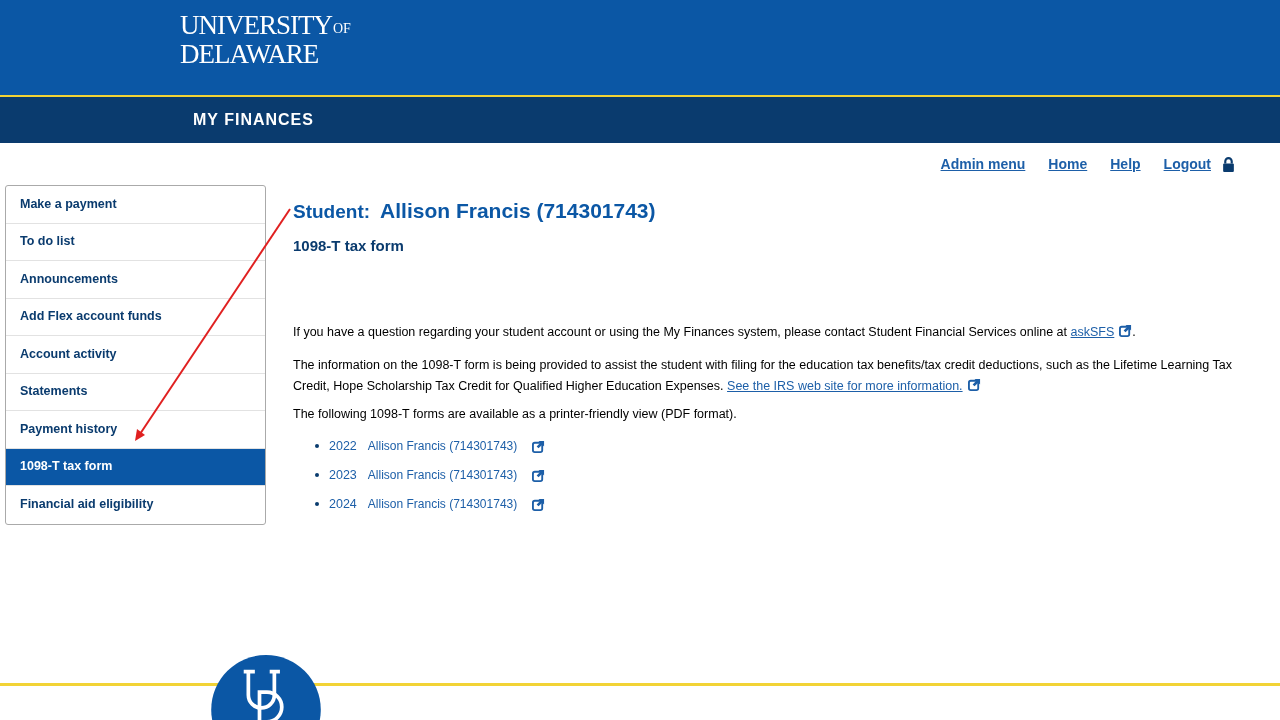 The image size is (1280, 720). What do you see at coordinates (332, 212) in the screenshot?
I see `student-label: Student:` at bounding box center [332, 212].